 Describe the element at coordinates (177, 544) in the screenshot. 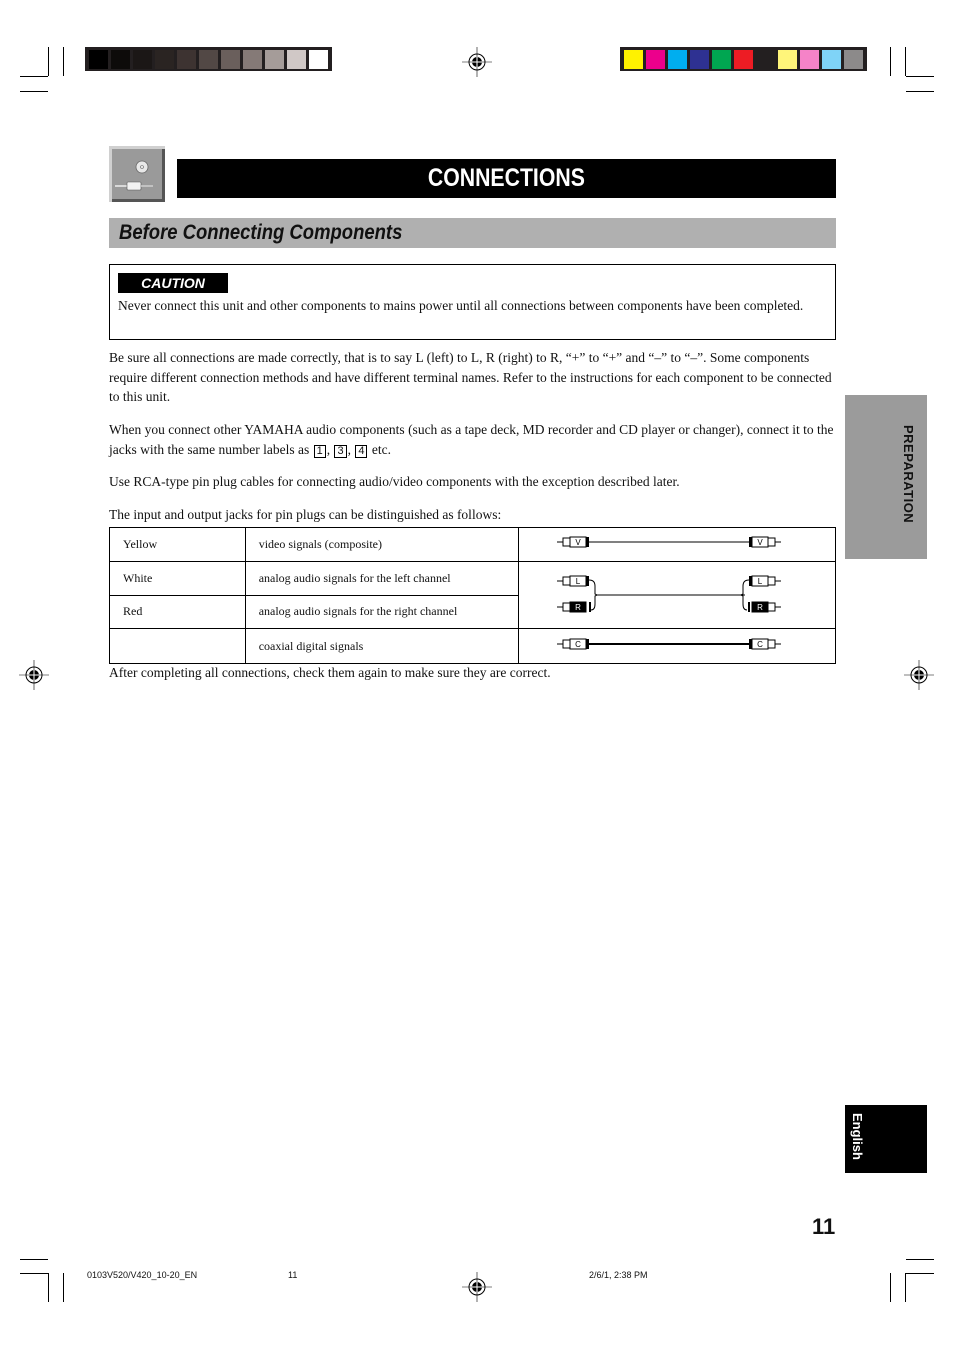

I see `jack-color: Yellow` at that location.